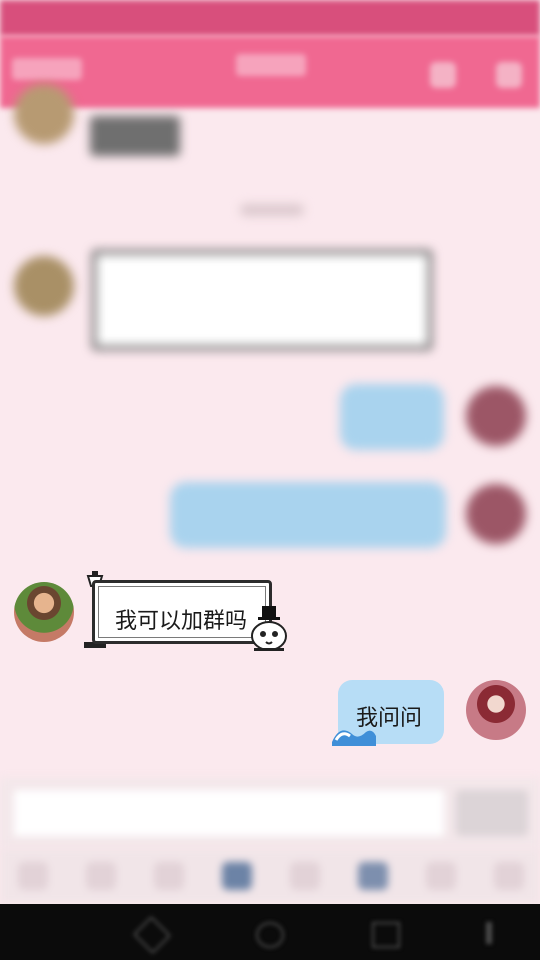  What do you see at coordinates (33, 876) in the screenshot?
I see `voice-icon` at bounding box center [33, 876].